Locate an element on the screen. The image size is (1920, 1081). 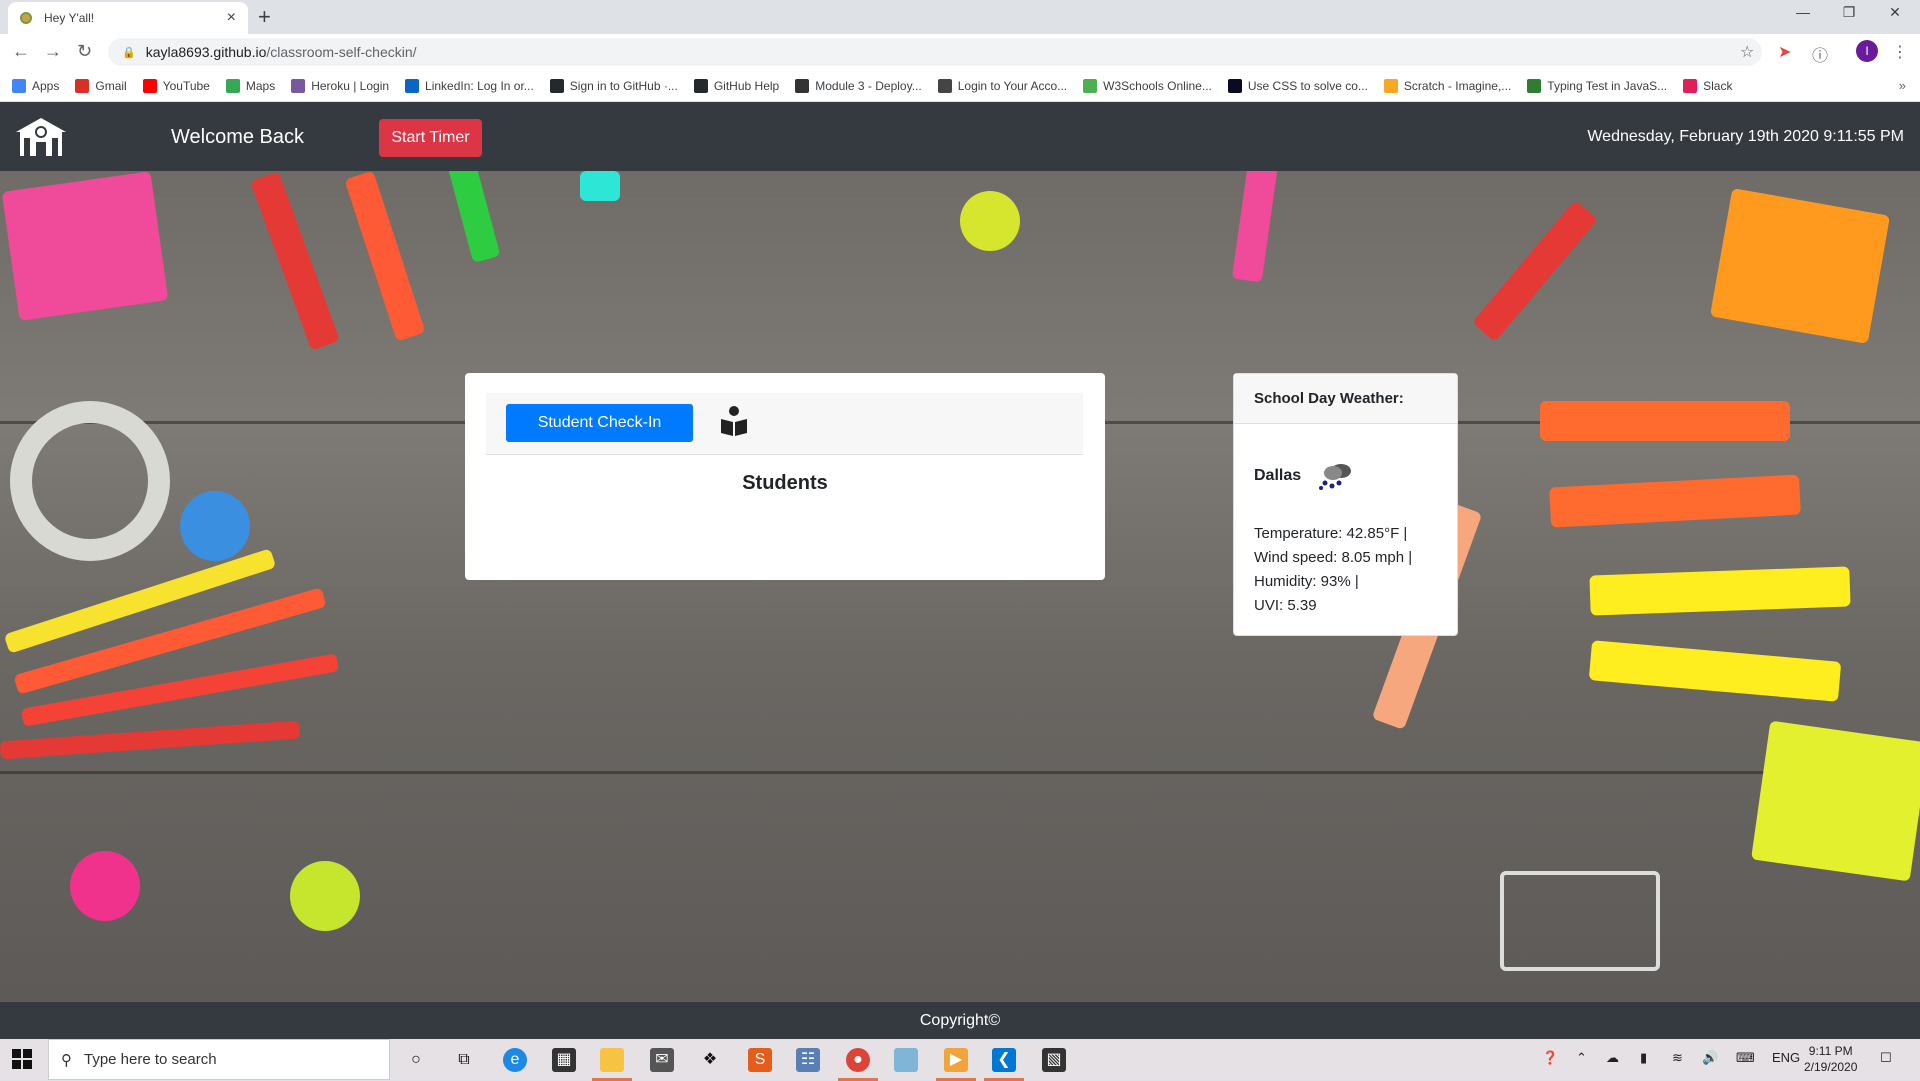
fcc-icon is located at coordinates (1234, 85).